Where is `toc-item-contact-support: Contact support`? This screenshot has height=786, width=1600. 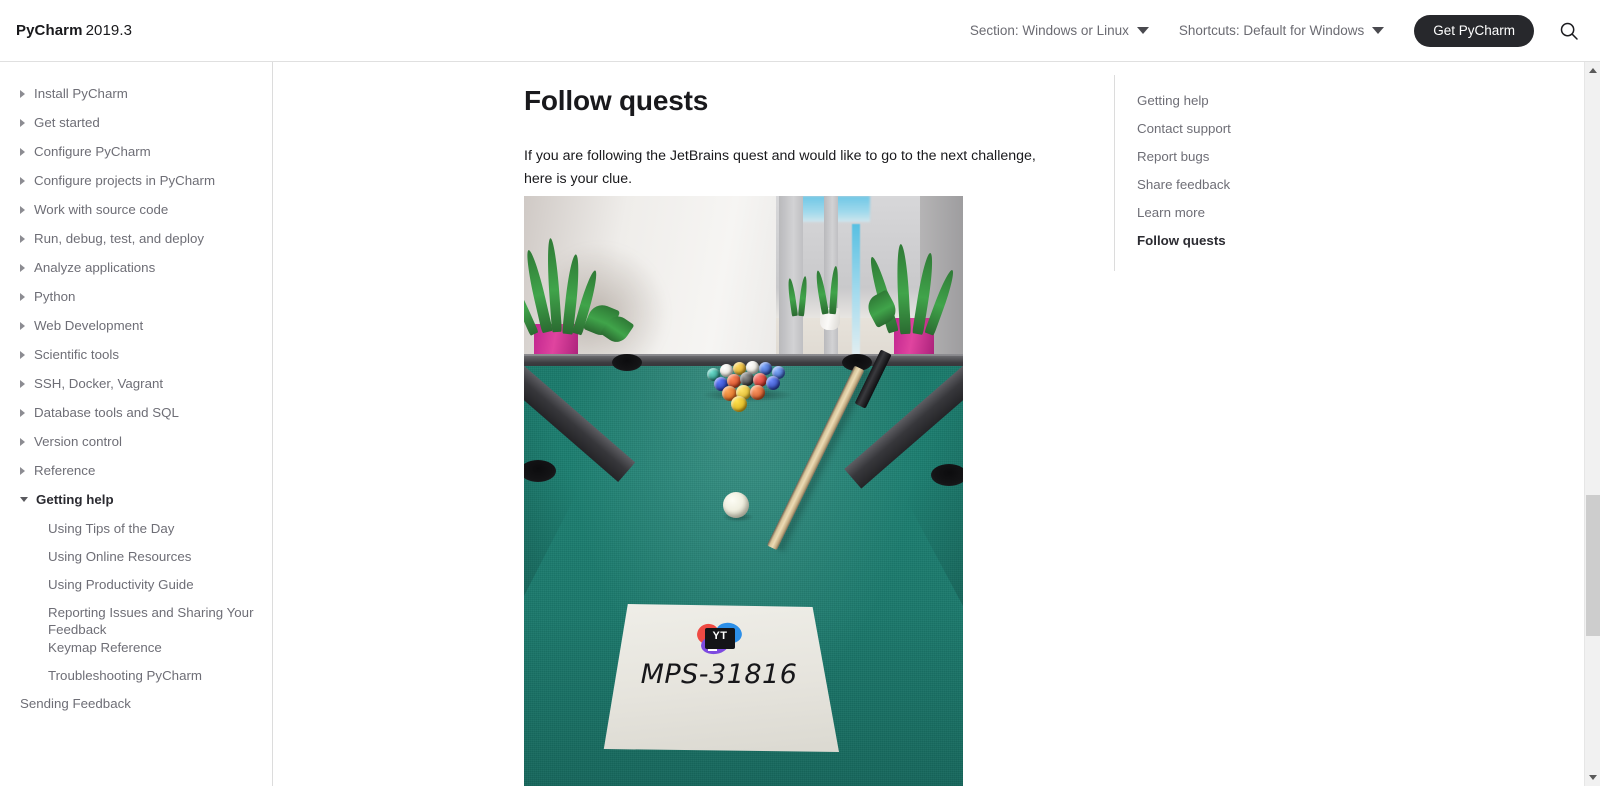
toc-item-contact-support: Contact support is located at coordinates (1260, 129).